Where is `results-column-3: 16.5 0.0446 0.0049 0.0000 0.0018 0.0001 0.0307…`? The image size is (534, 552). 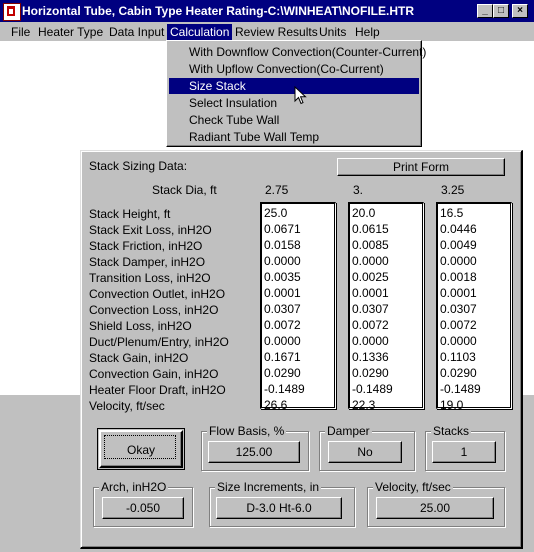
results-column-3: 16.5 0.0446 0.0049 0.0000 0.0018 0.0001 0.0307… is located at coordinates (474, 307).